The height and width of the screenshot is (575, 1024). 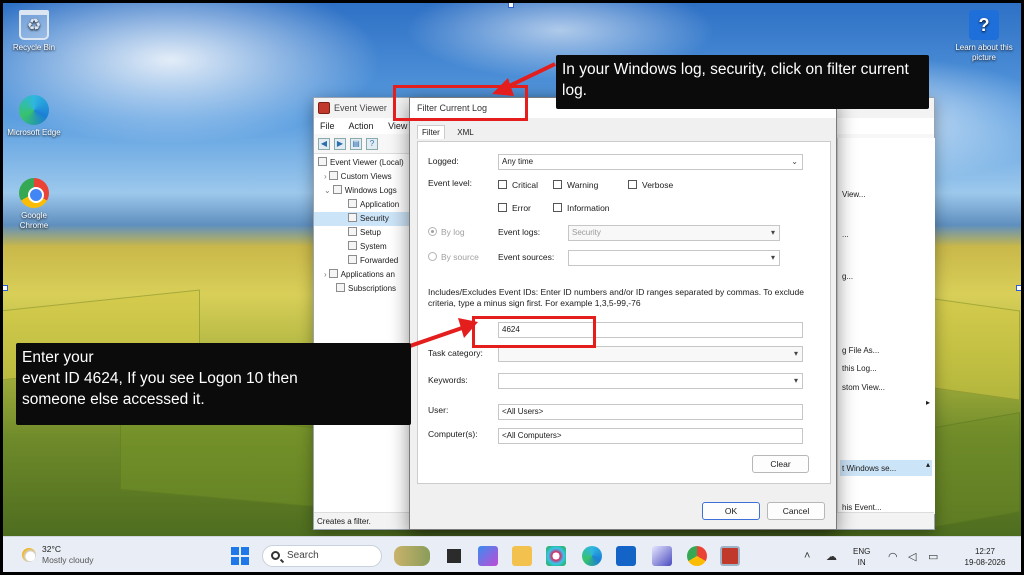 What do you see at coordinates (556, 556) in the screenshot?
I see `slack-icon` at bounding box center [556, 556].